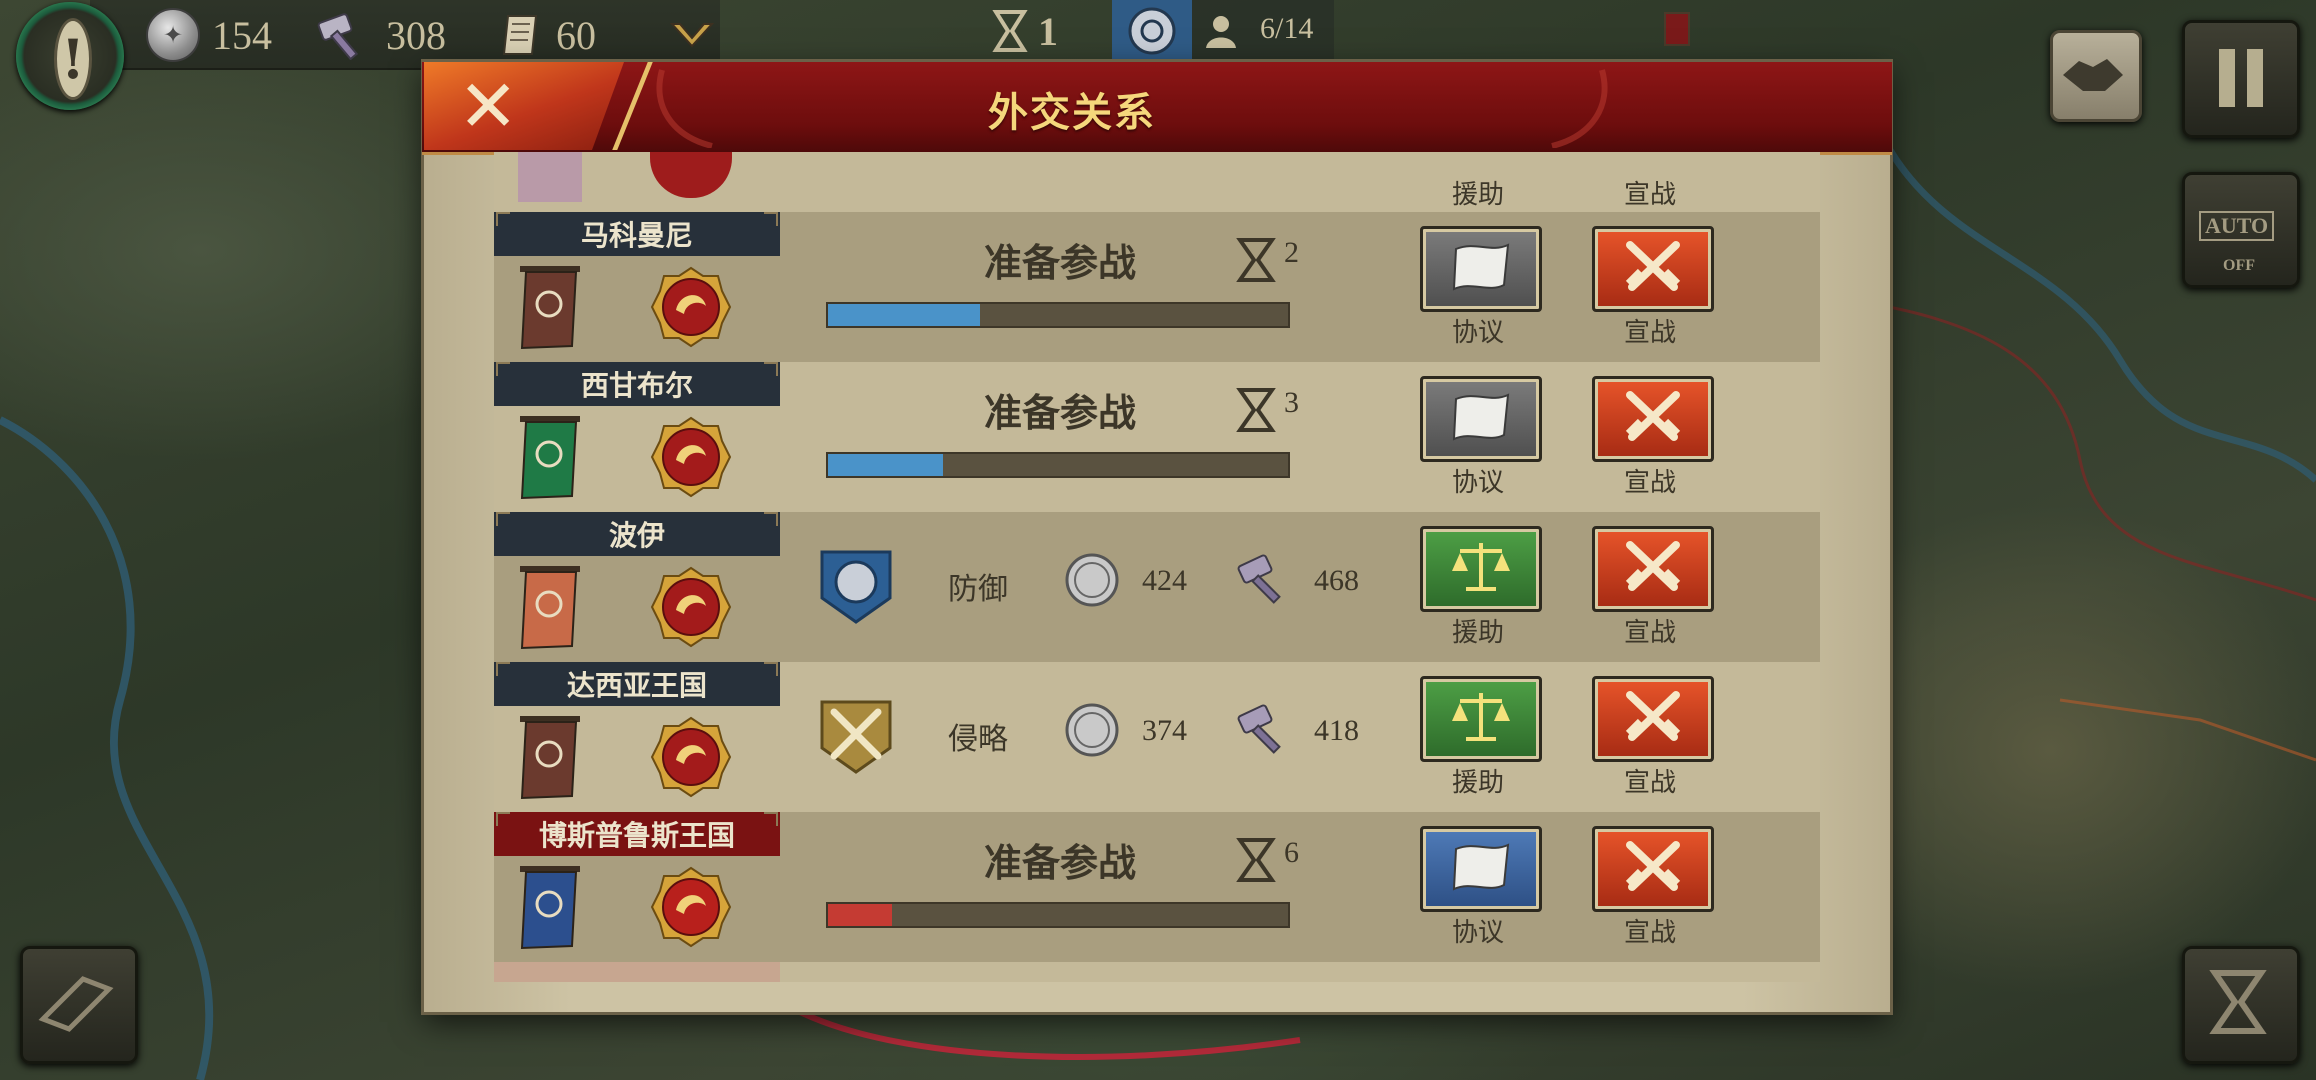 The height and width of the screenshot is (1080, 2316). I want to click on exclamation-icon: !, so click(73, 59).